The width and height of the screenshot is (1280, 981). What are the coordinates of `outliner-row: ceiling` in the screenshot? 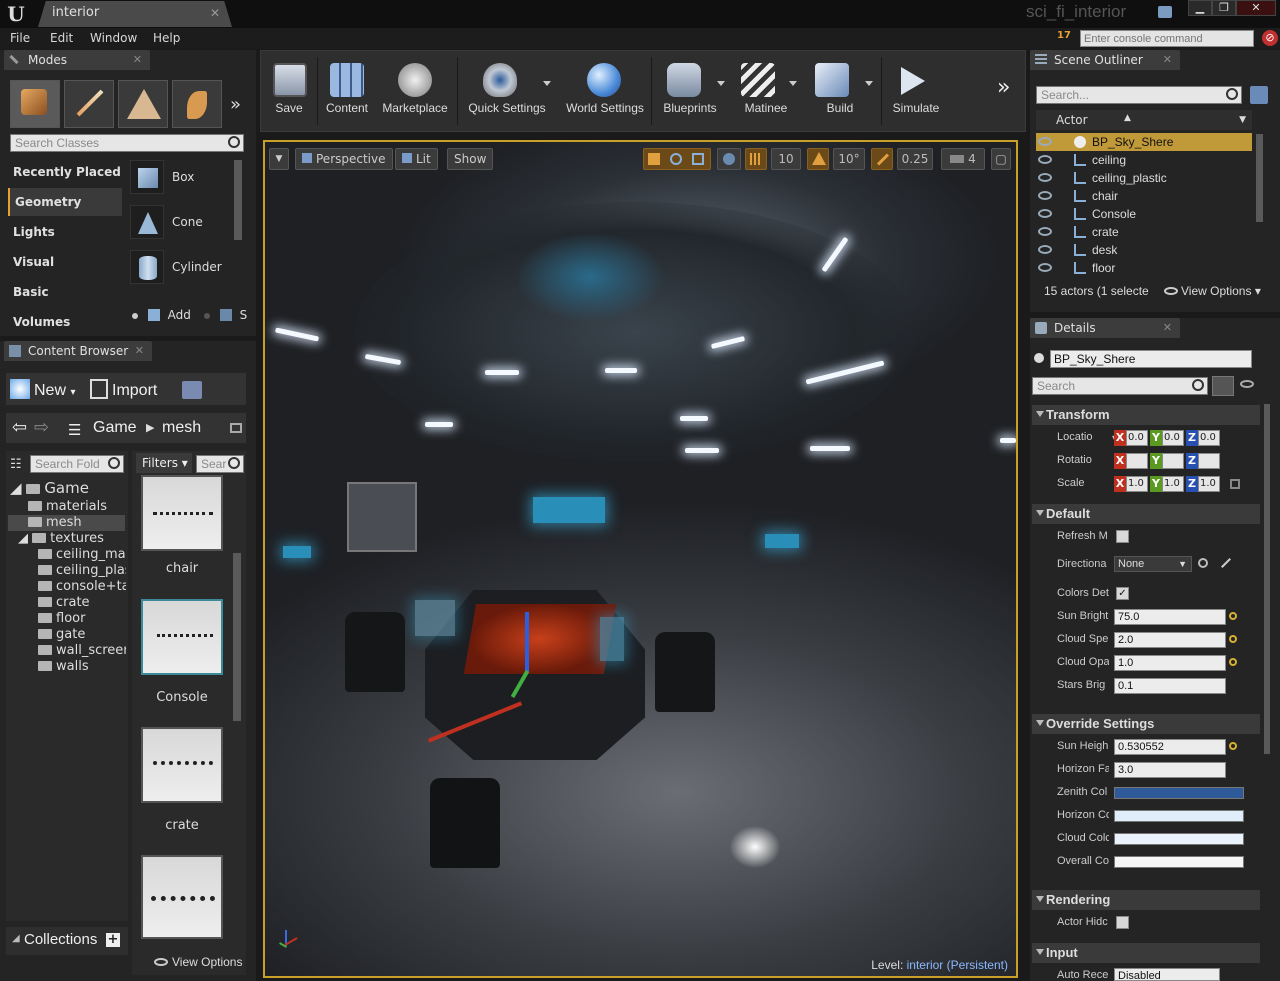 It's located at (1144, 160).